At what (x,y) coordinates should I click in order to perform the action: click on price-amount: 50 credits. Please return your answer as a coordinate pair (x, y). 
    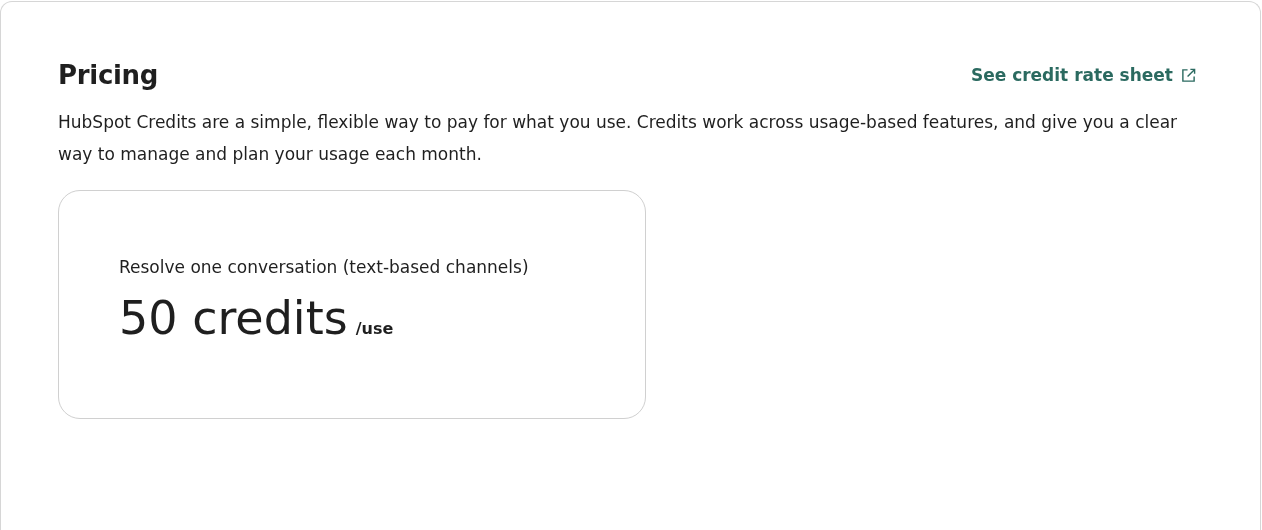
    Looking at the image, I should click on (233, 318).